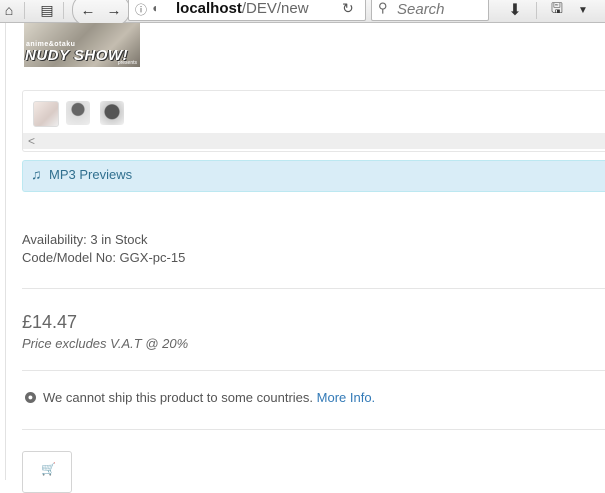 The width and height of the screenshot is (605, 493). Describe the element at coordinates (209, 8) in the screenshot. I see `url-host: localhost` at that location.